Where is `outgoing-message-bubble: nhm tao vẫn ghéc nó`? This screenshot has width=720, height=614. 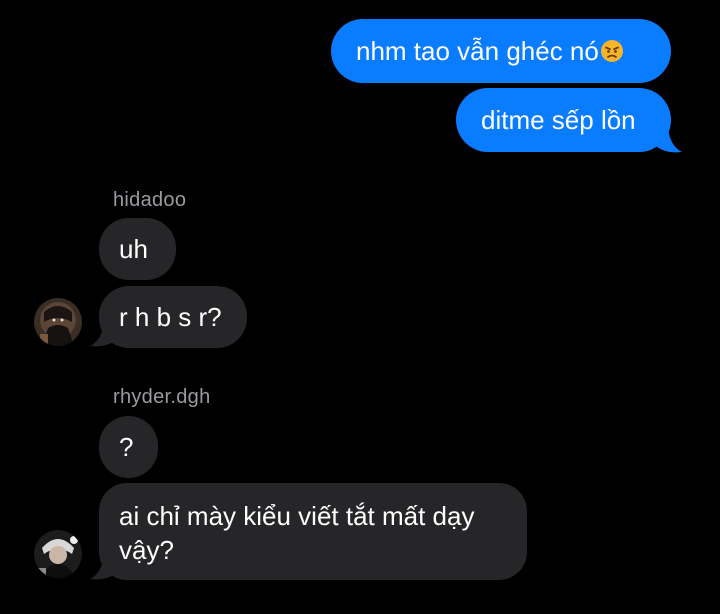
outgoing-message-bubble: nhm tao vẫn ghéc nó is located at coordinates (501, 51).